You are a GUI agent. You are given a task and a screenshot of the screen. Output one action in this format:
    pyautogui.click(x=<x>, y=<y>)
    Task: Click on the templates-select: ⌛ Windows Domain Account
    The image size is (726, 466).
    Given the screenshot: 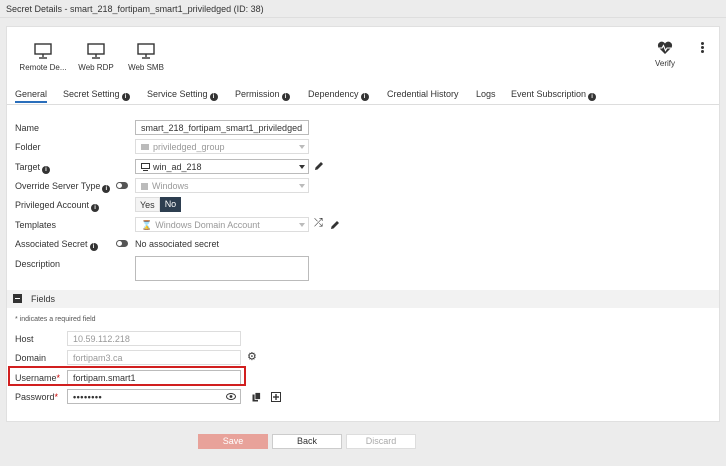 What is the action you would take?
    pyautogui.click(x=222, y=224)
    